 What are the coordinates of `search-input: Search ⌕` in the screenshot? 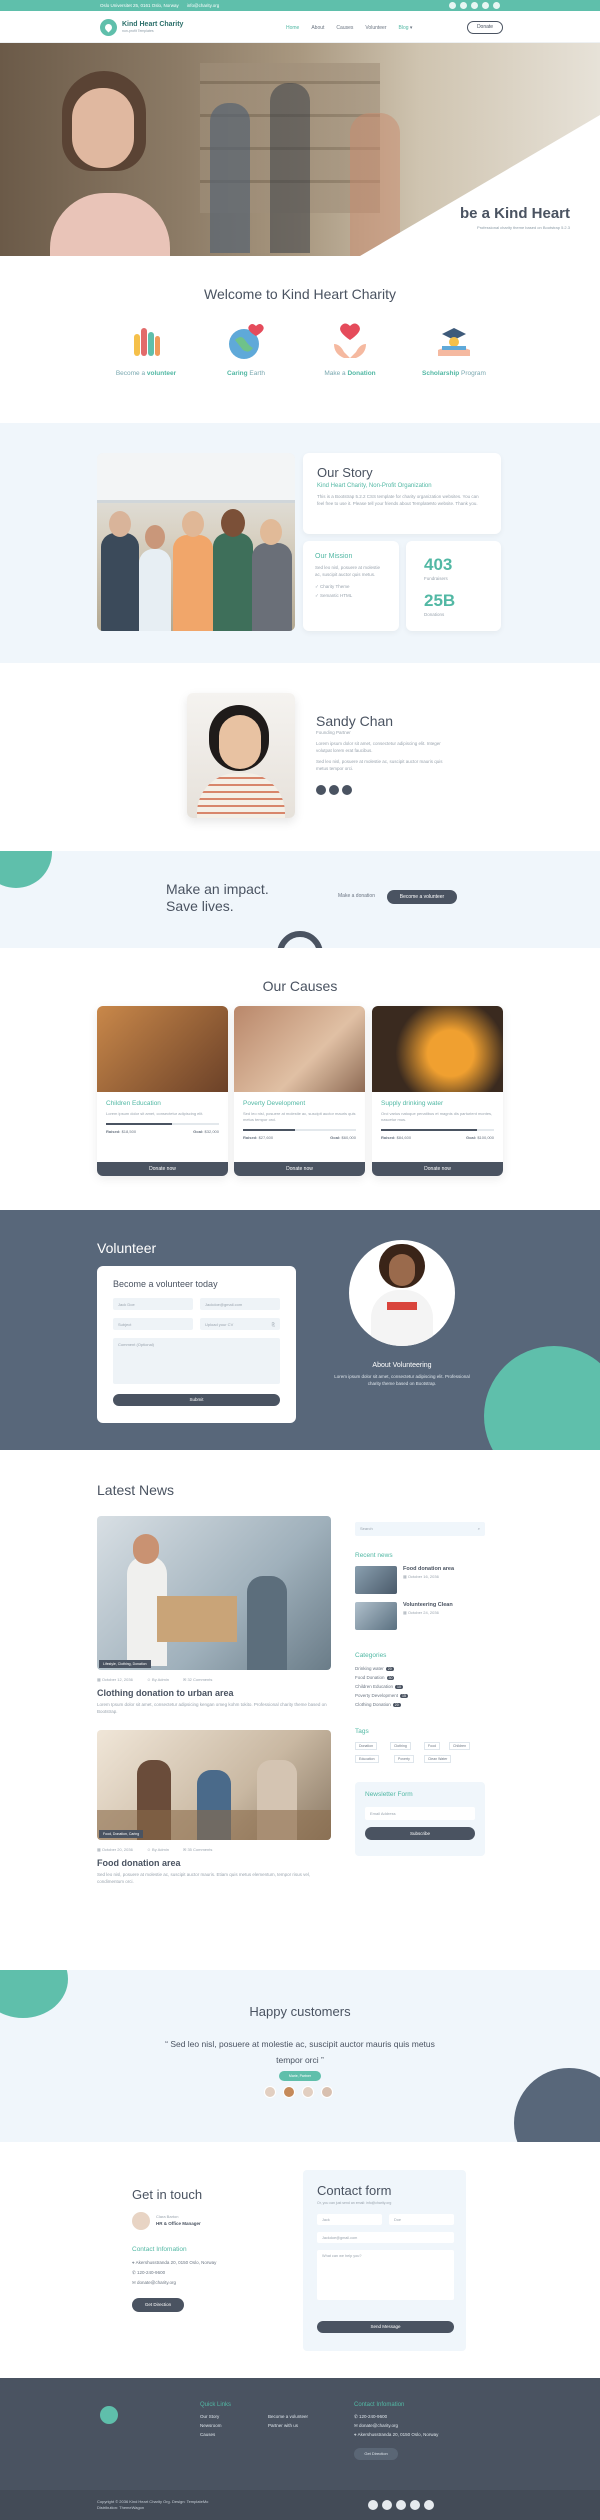 It's located at (420, 1529).